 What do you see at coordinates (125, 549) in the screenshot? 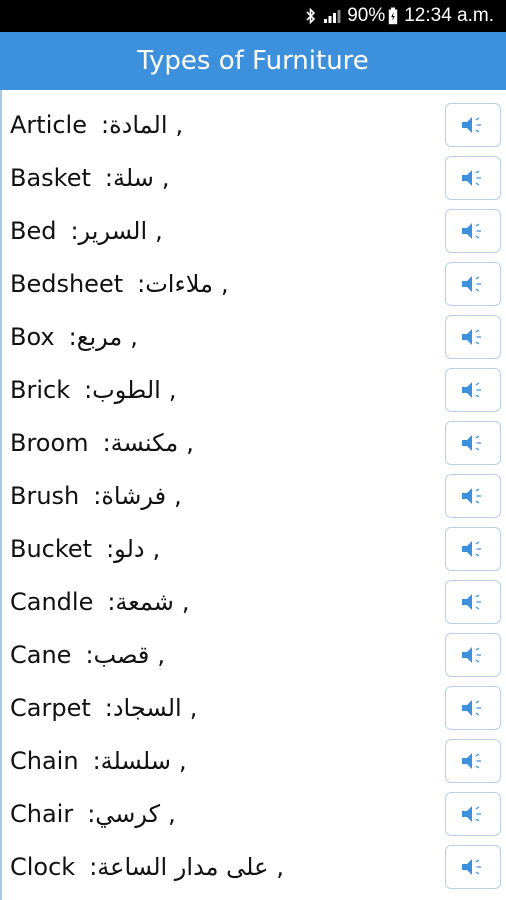
I see `arabic-word: دلو:` at bounding box center [125, 549].